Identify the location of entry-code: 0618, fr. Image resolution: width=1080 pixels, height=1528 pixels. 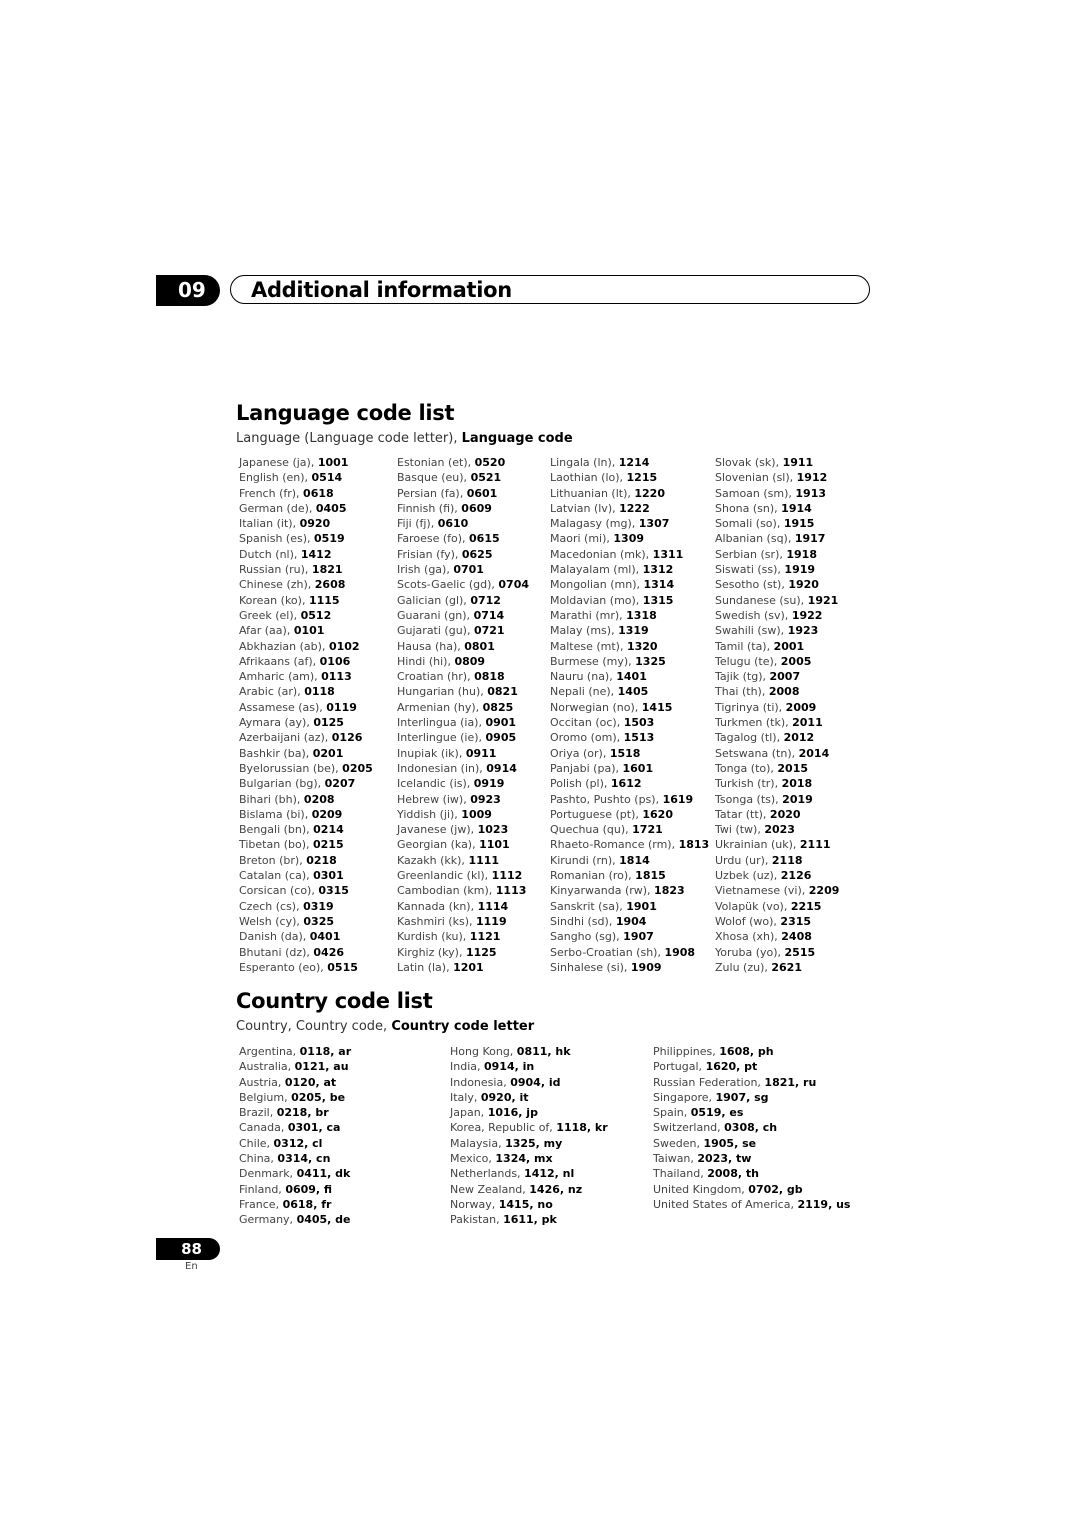
(307, 1204).